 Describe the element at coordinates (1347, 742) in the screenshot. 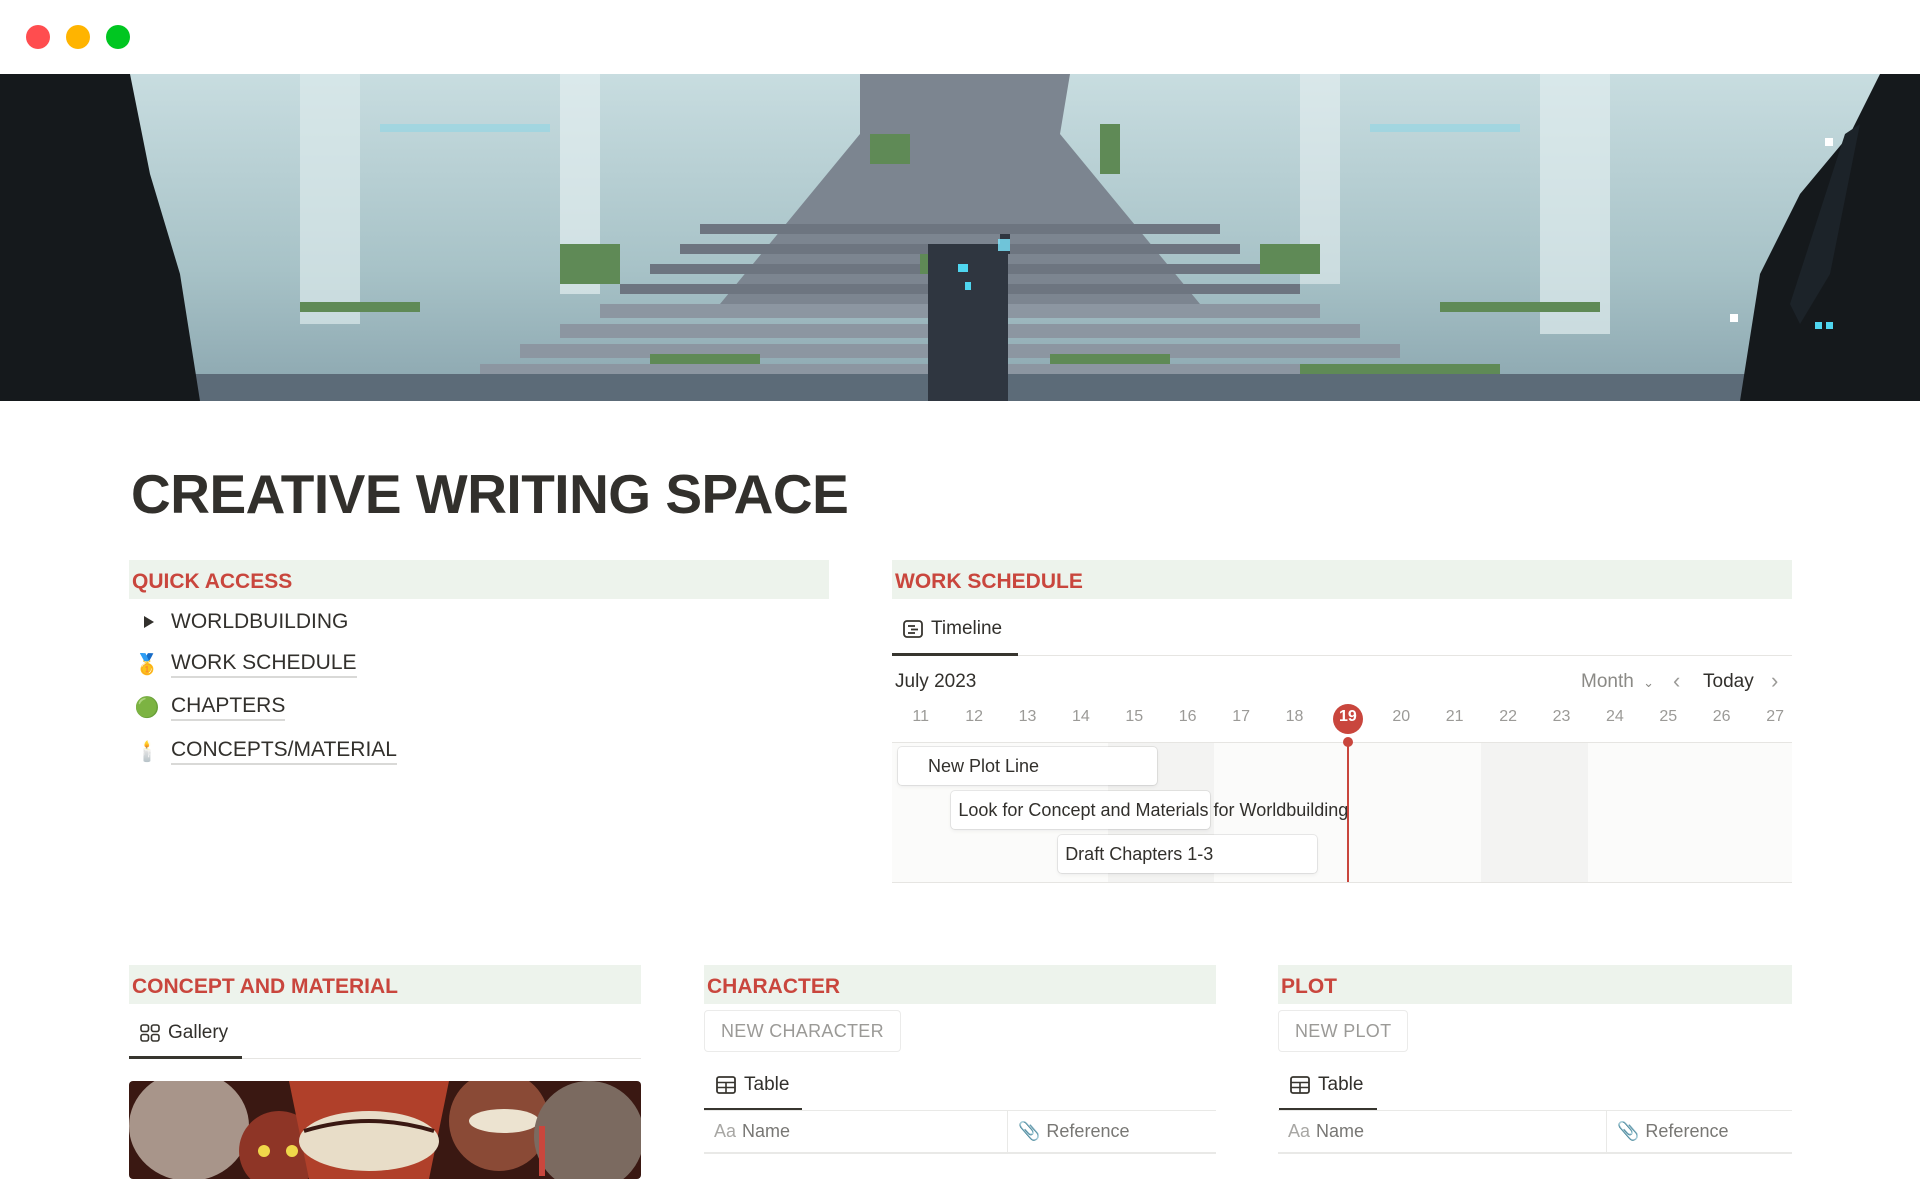

I see `today-line-dot` at that location.